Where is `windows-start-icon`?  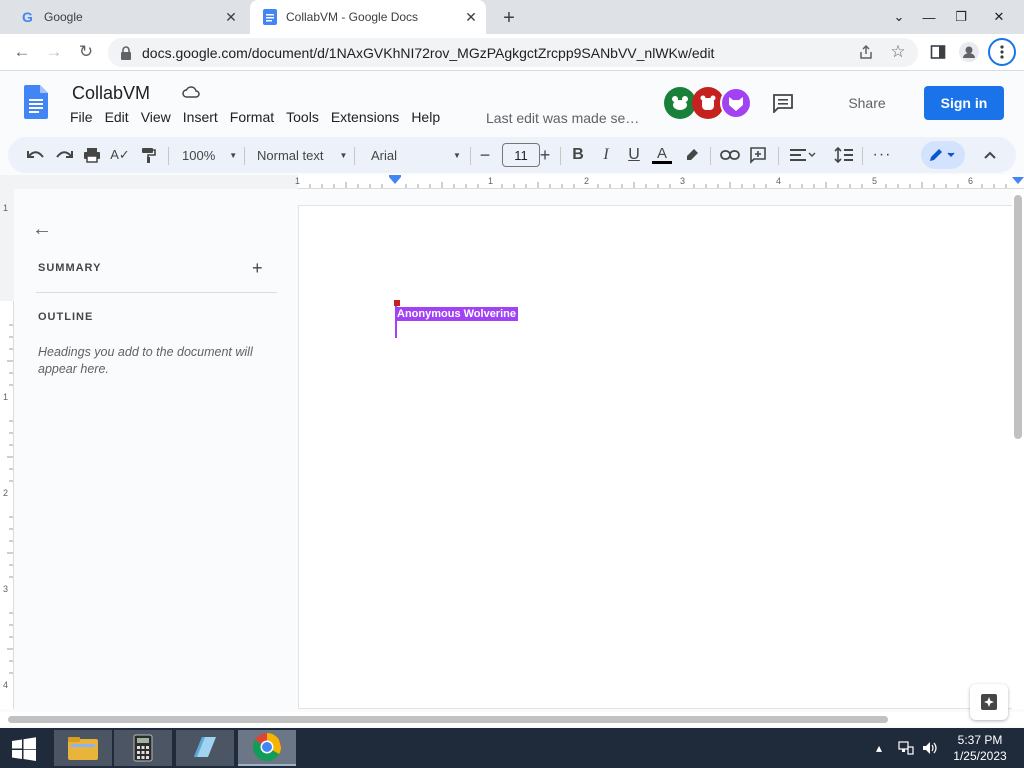
windows-start-icon is located at coordinates (24, 749).